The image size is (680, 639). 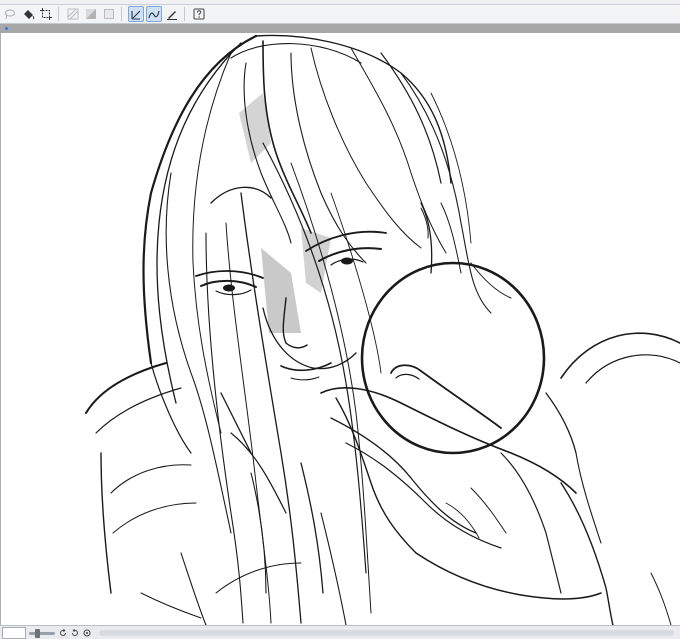 What do you see at coordinates (74, 633) in the screenshot?
I see `rotate-right-icon` at bounding box center [74, 633].